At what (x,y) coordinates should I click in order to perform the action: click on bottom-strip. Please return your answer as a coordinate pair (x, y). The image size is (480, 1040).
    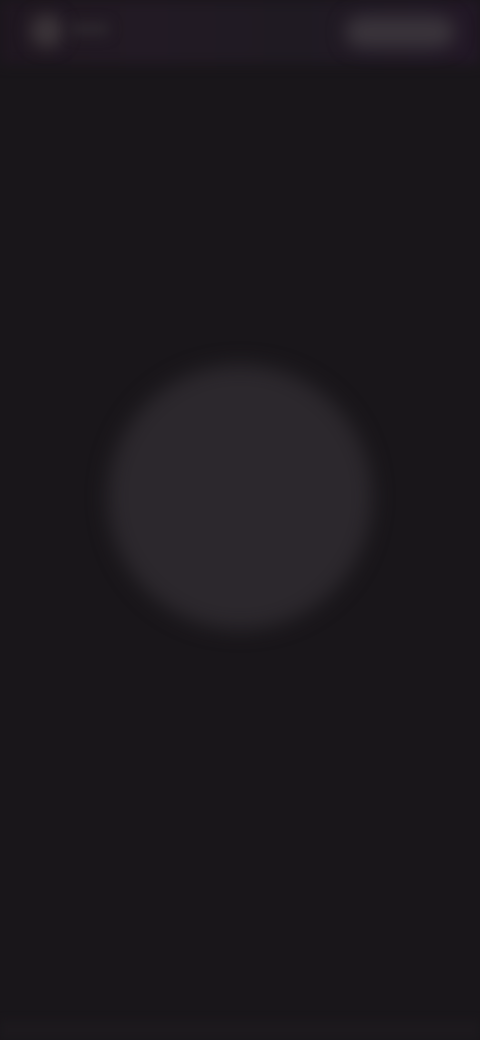
    Looking at the image, I should click on (240, 1030).